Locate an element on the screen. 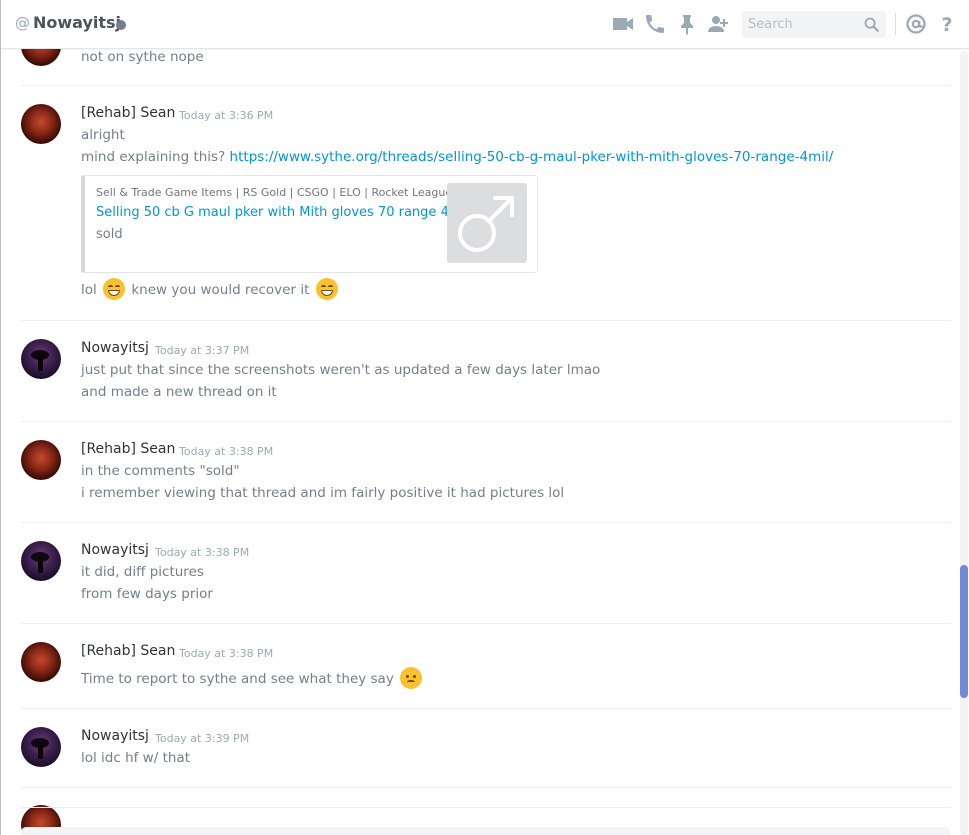  channel-header: @ Nowayitsj ? is located at coordinates (485, 24).